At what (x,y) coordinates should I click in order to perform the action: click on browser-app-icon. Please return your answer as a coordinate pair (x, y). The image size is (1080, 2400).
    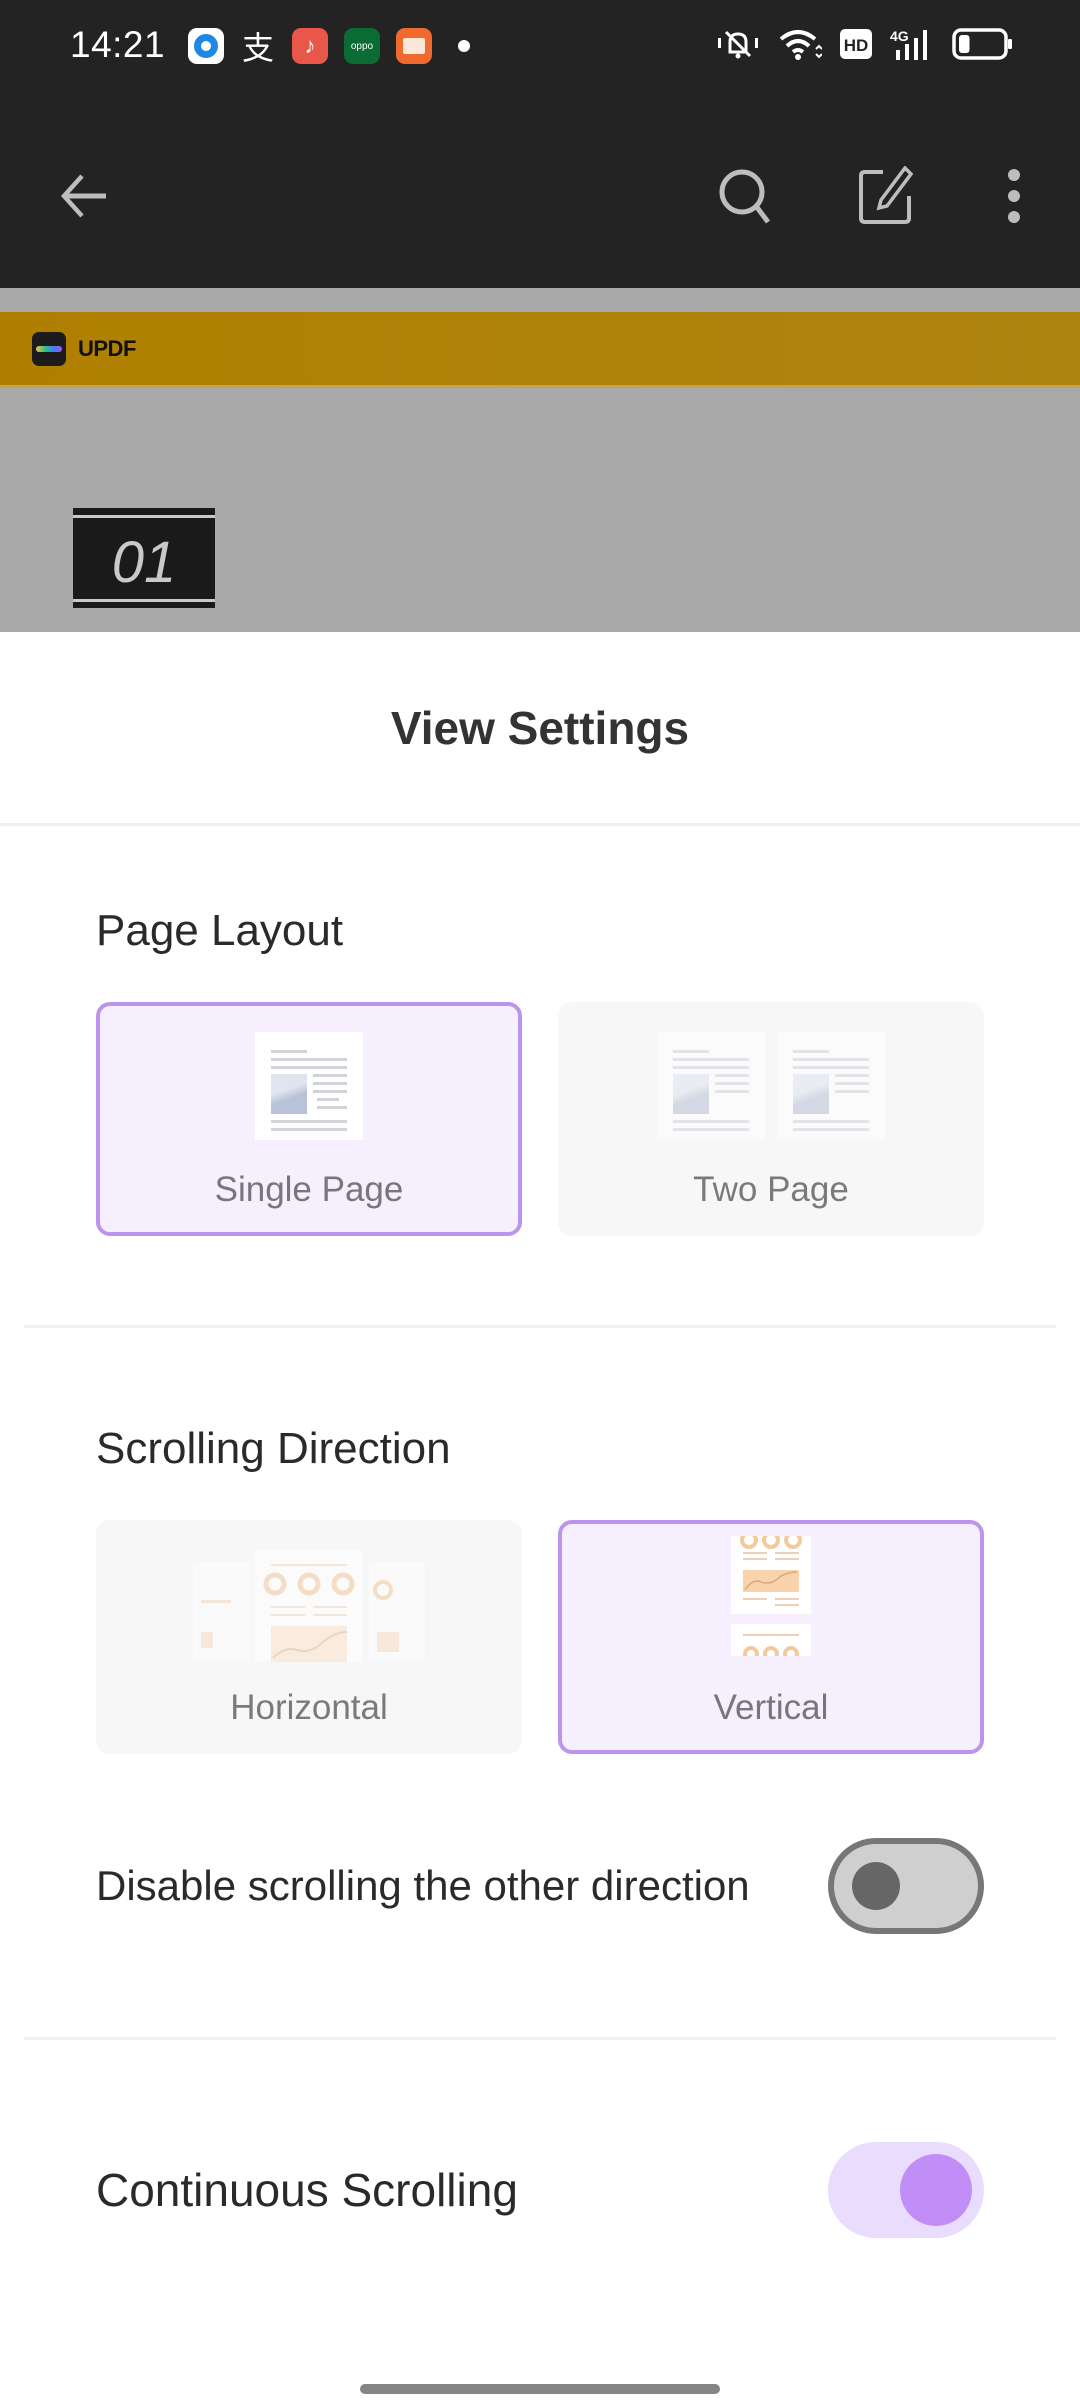
    Looking at the image, I should click on (206, 46).